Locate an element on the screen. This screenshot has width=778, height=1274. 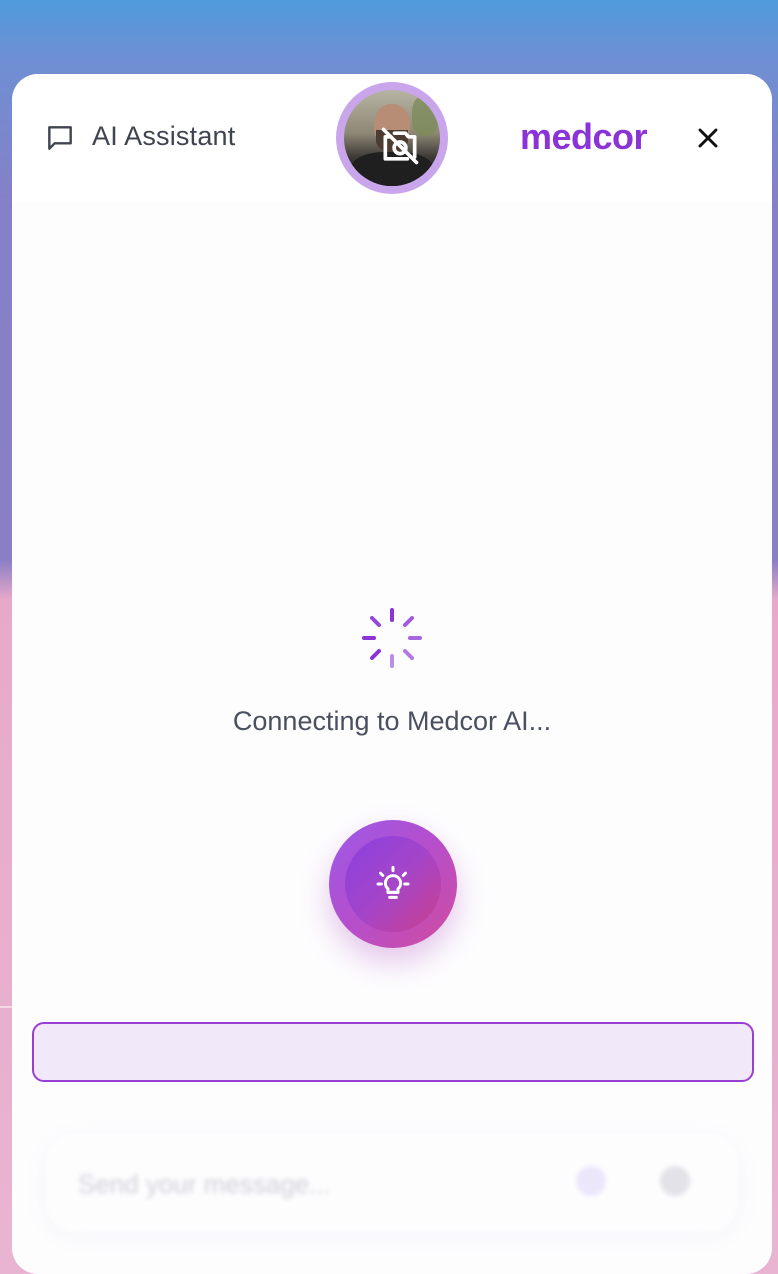
lightbulb-icon is located at coordinates (393, 882).